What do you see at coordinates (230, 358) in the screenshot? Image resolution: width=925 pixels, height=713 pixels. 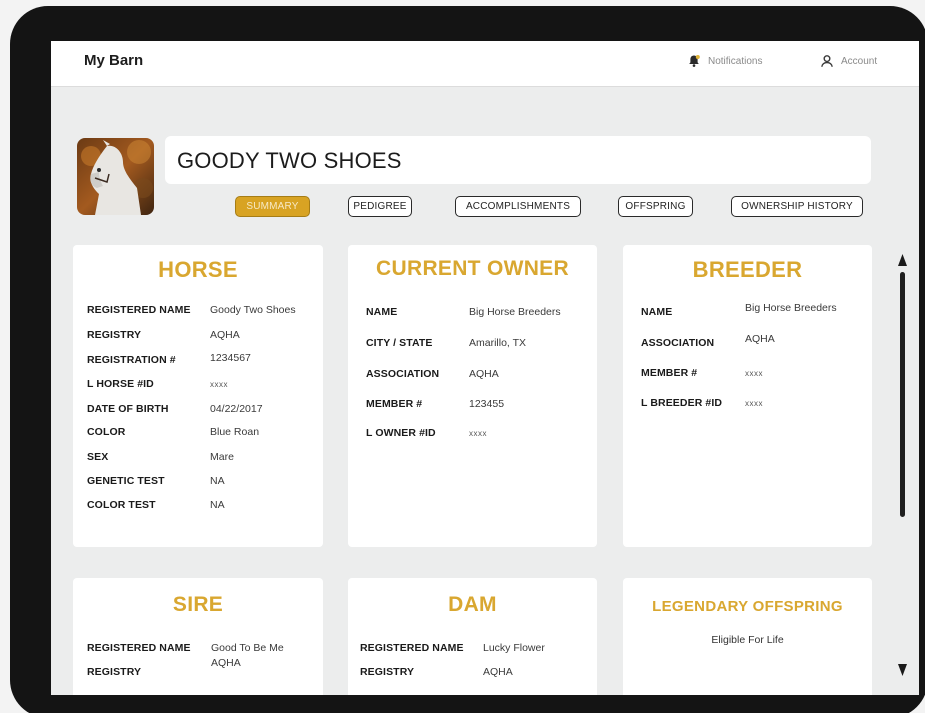 I see `row-value: 1234567` at bounding box center [230, 358].